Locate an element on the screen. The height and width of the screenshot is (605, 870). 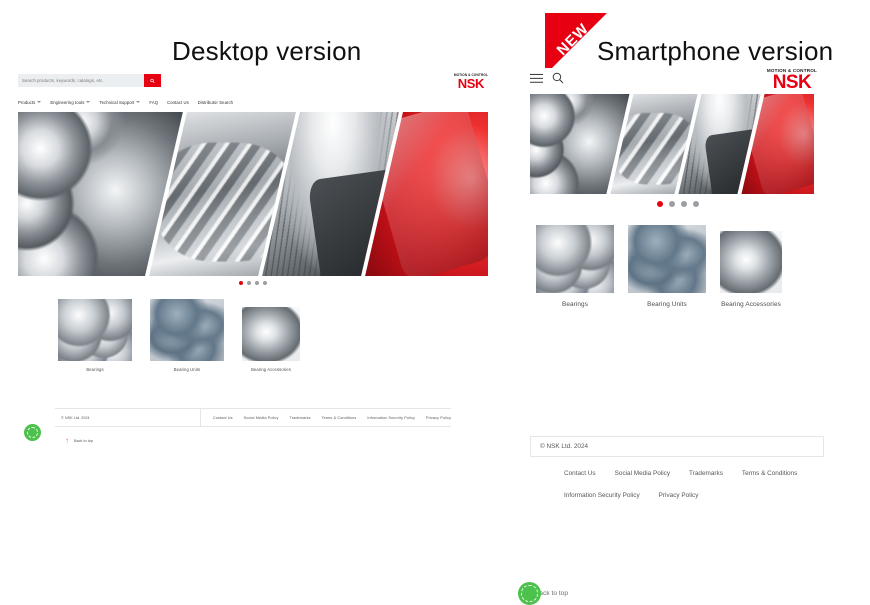
desktop-back-to-top: ↑ Back to top is located at coordinates (258, 441).